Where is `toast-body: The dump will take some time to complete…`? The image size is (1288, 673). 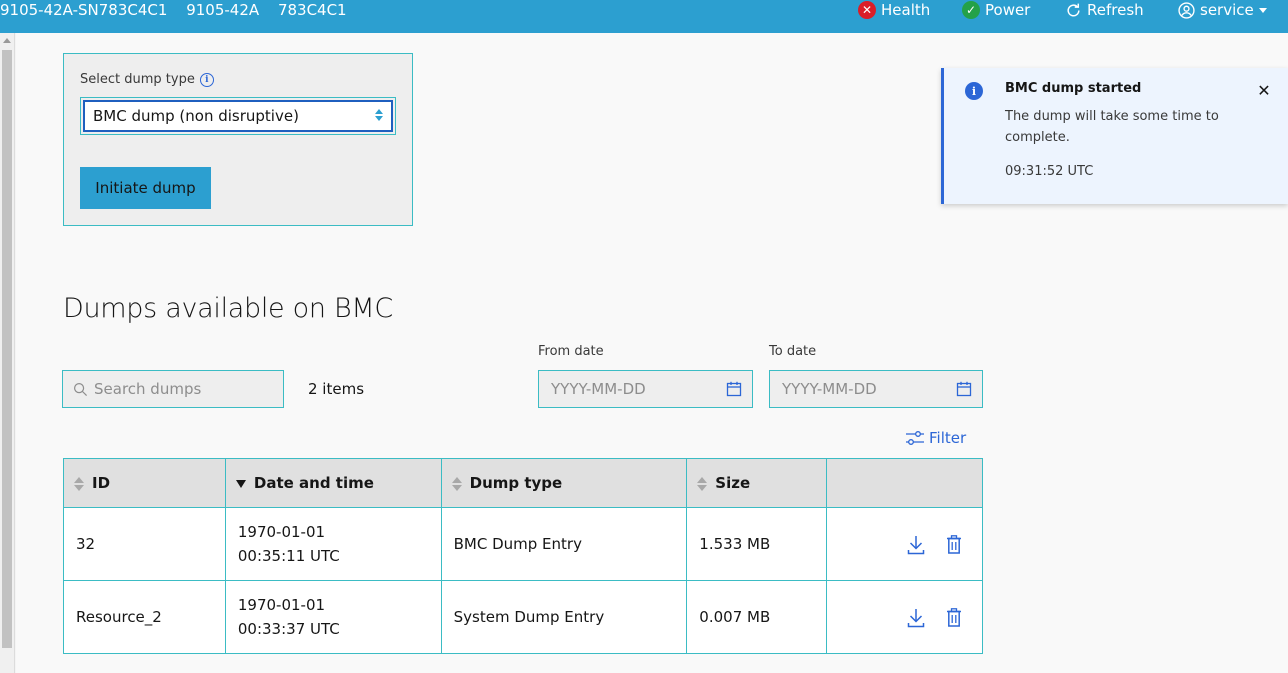
toast-body: The dump will take some time to complete… is located at coordinates (1112, 127).